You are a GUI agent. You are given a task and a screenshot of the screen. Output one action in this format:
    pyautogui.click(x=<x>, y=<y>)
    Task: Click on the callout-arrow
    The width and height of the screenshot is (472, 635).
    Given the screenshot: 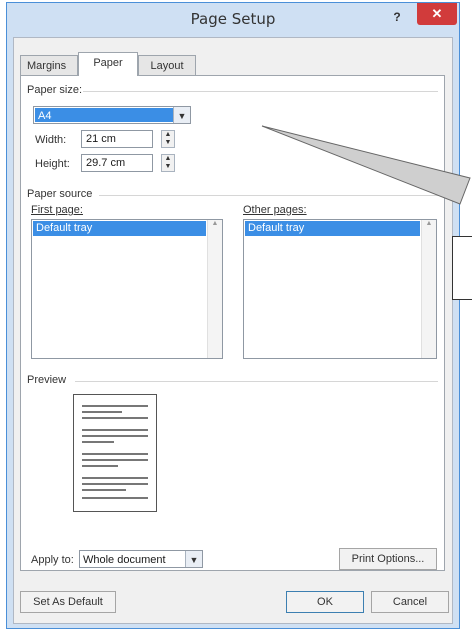 What is the action you would take?
    pyautogui.click(x=366, y=165)
    